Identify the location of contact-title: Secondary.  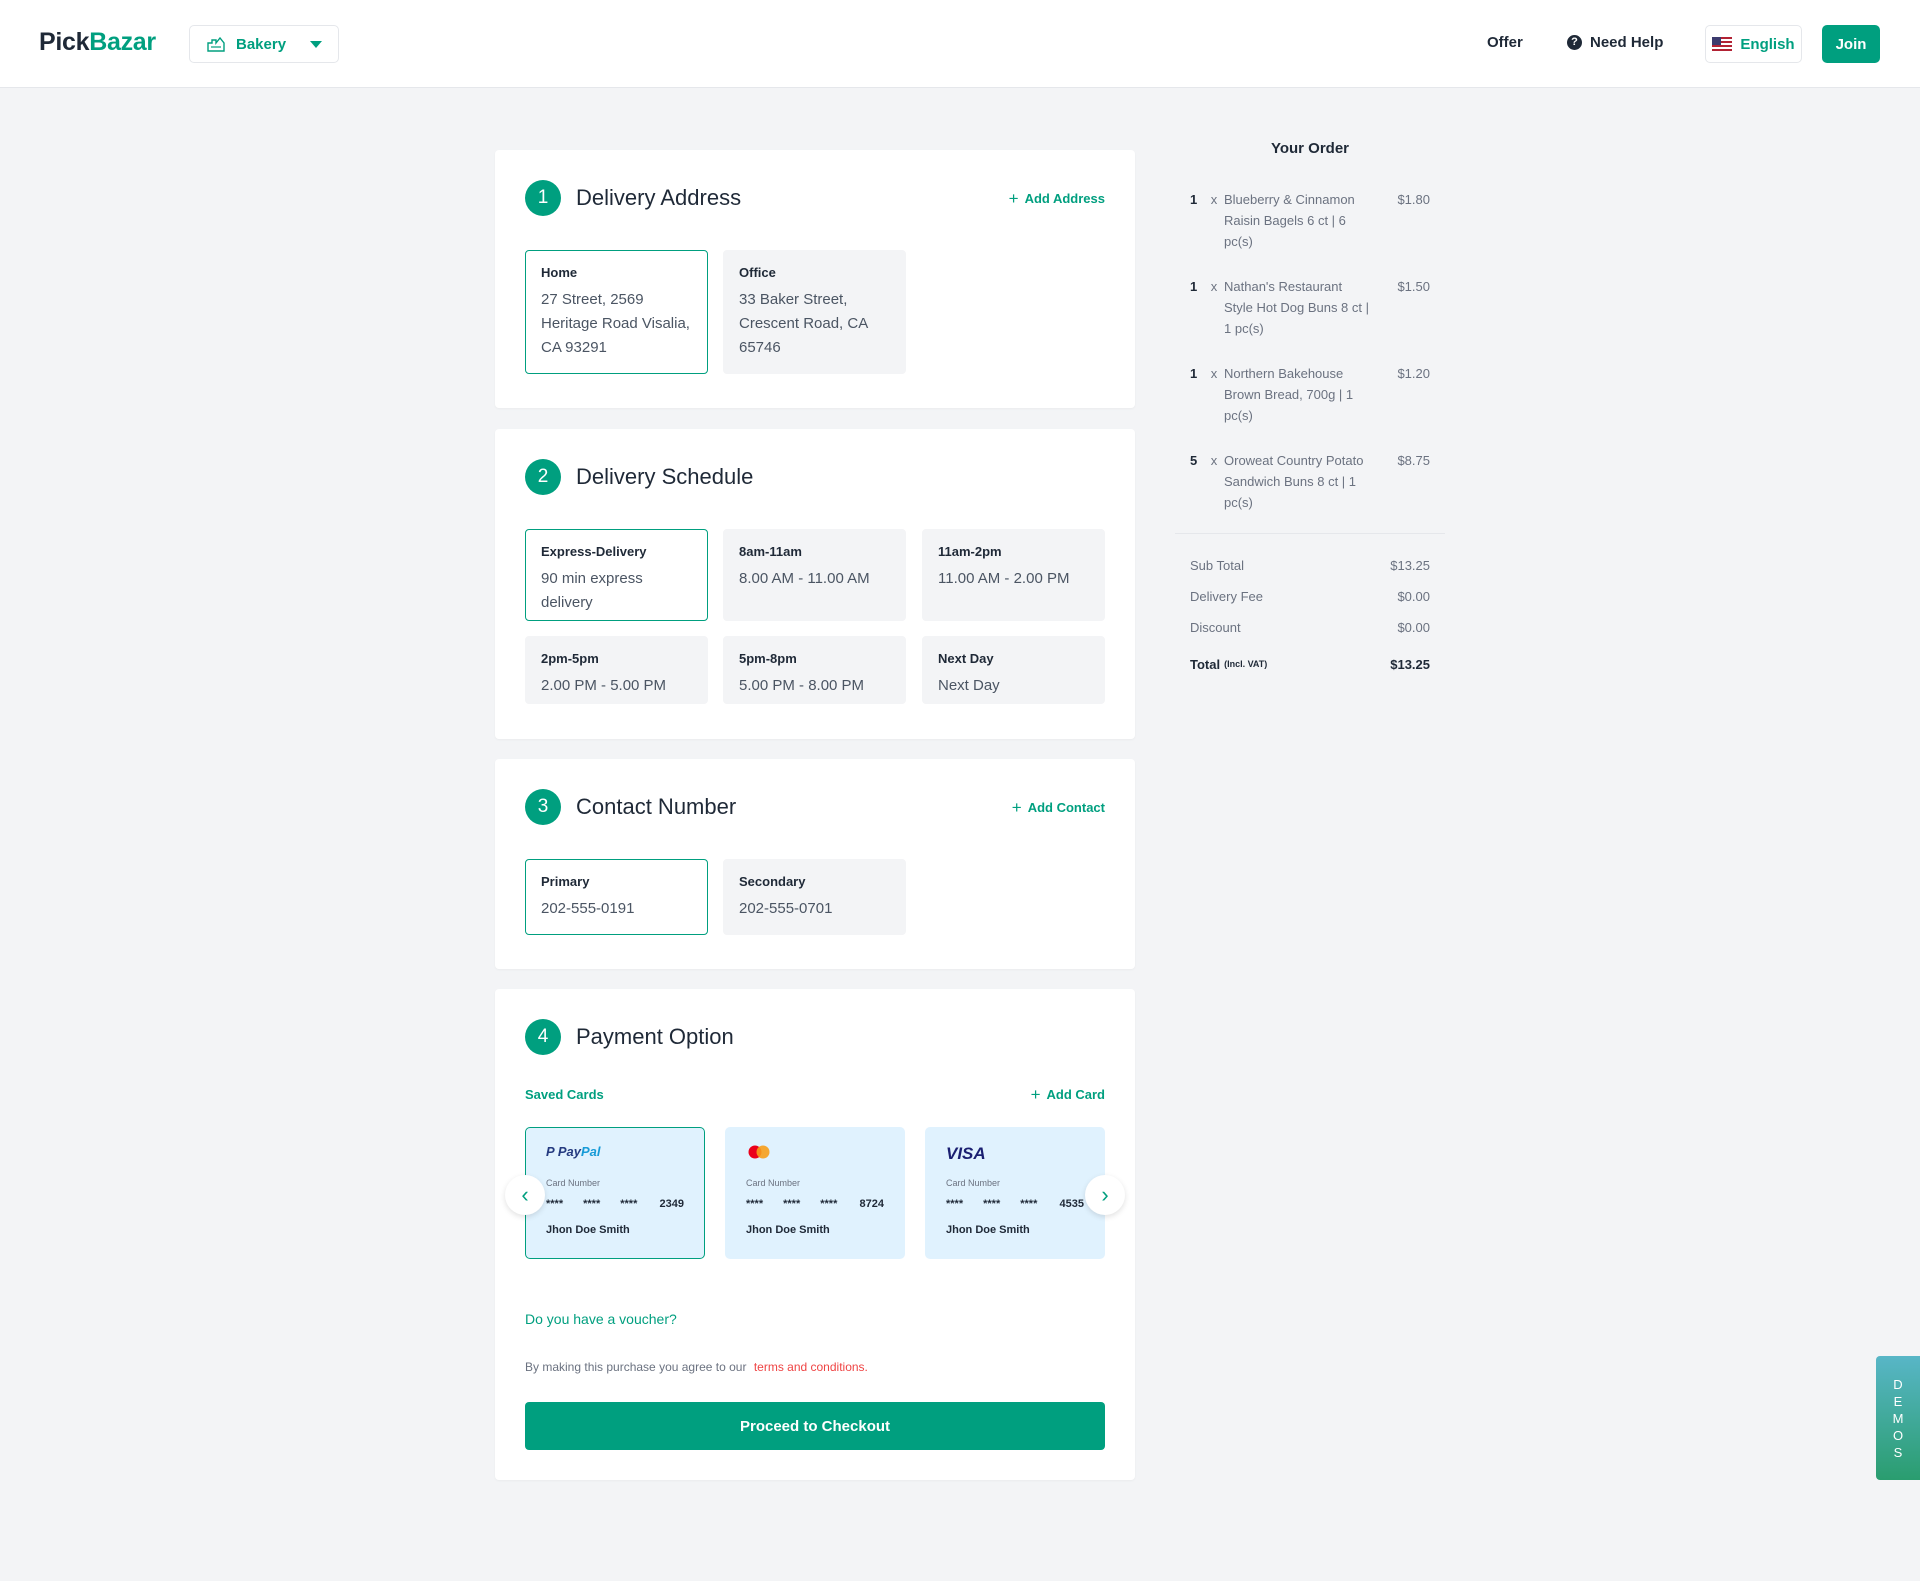
(772, 881).